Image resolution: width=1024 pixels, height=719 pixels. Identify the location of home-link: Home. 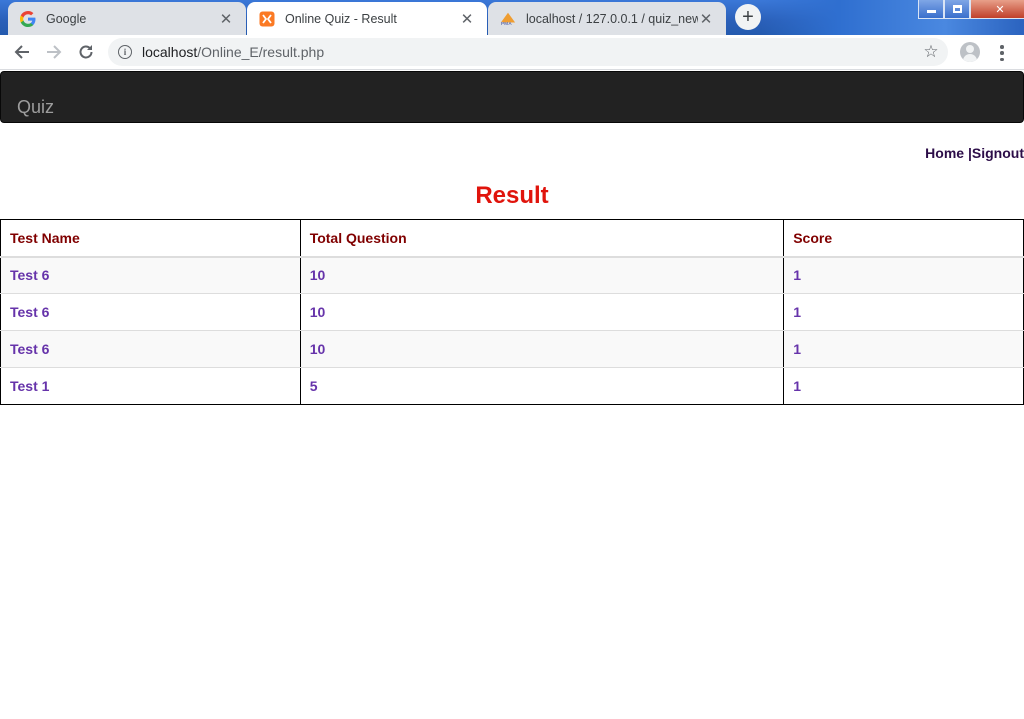
(944, 153).